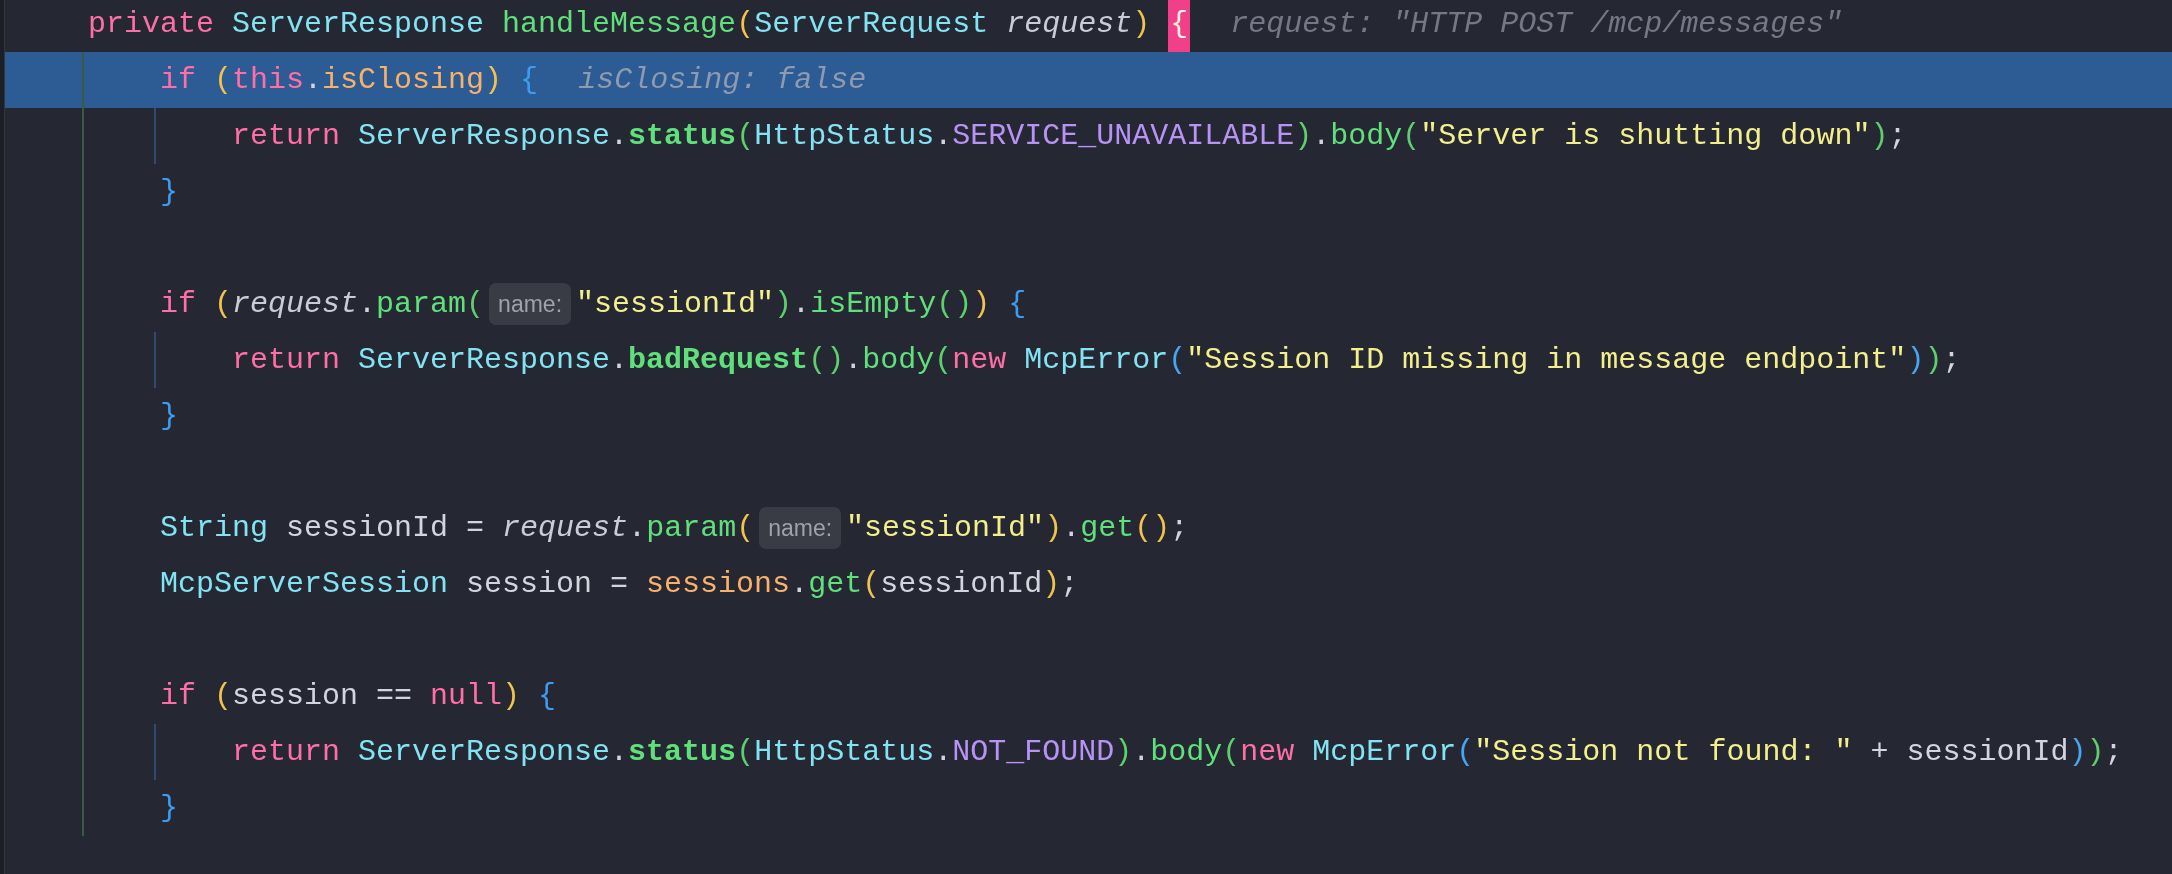  What do you see at coordinates (457, 528) in the screenshot?
I see `code-text: String sessionId = request.param(` at bounding box center [457, 528].